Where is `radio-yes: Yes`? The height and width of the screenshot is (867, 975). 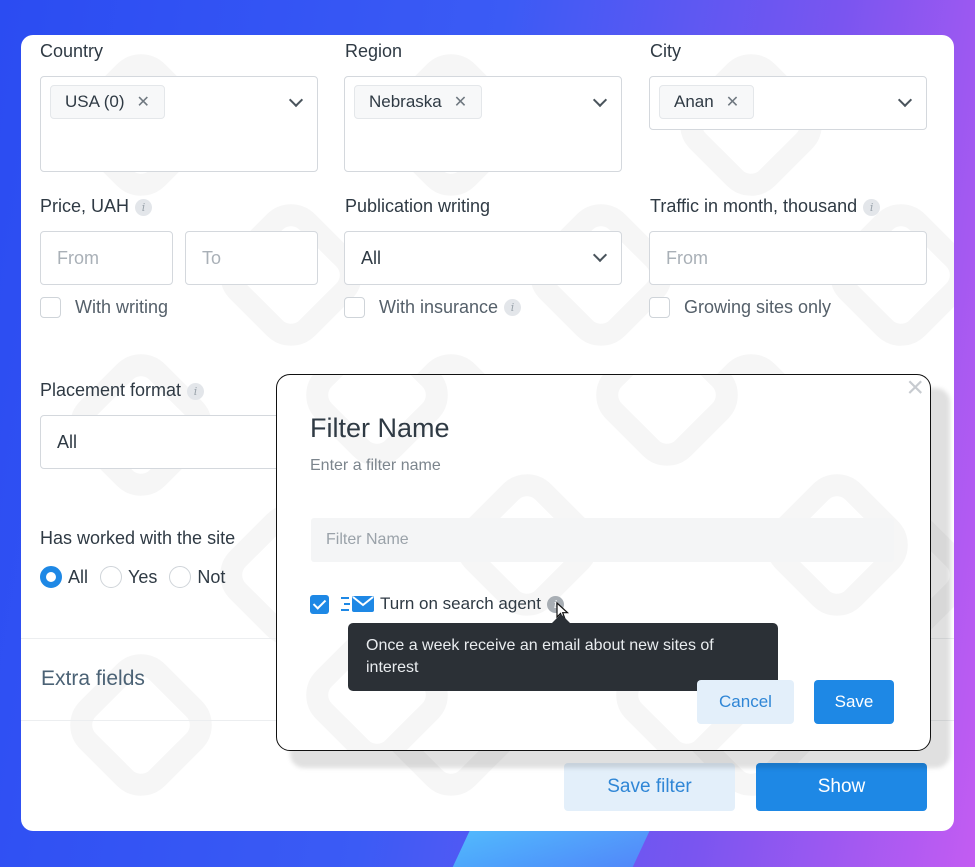
radio-yes: Yes is located at coordinates (128, 577).